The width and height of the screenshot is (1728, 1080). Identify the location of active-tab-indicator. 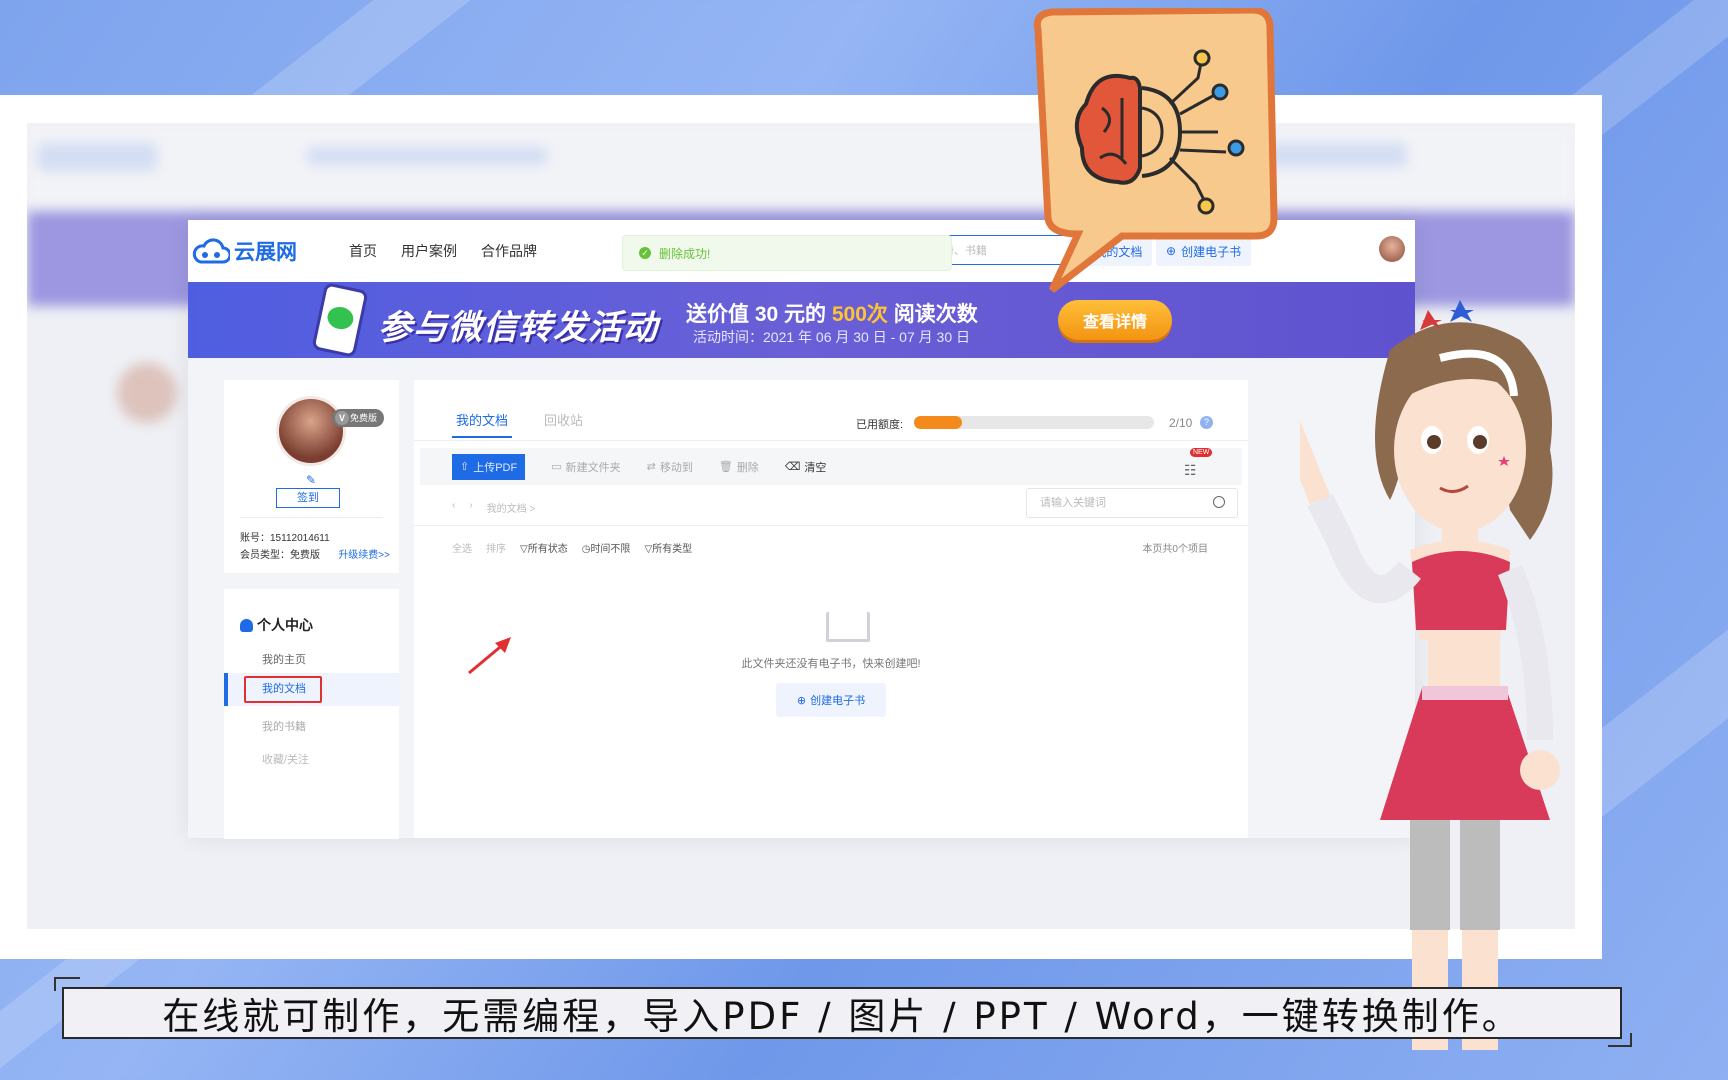
(482, 437).